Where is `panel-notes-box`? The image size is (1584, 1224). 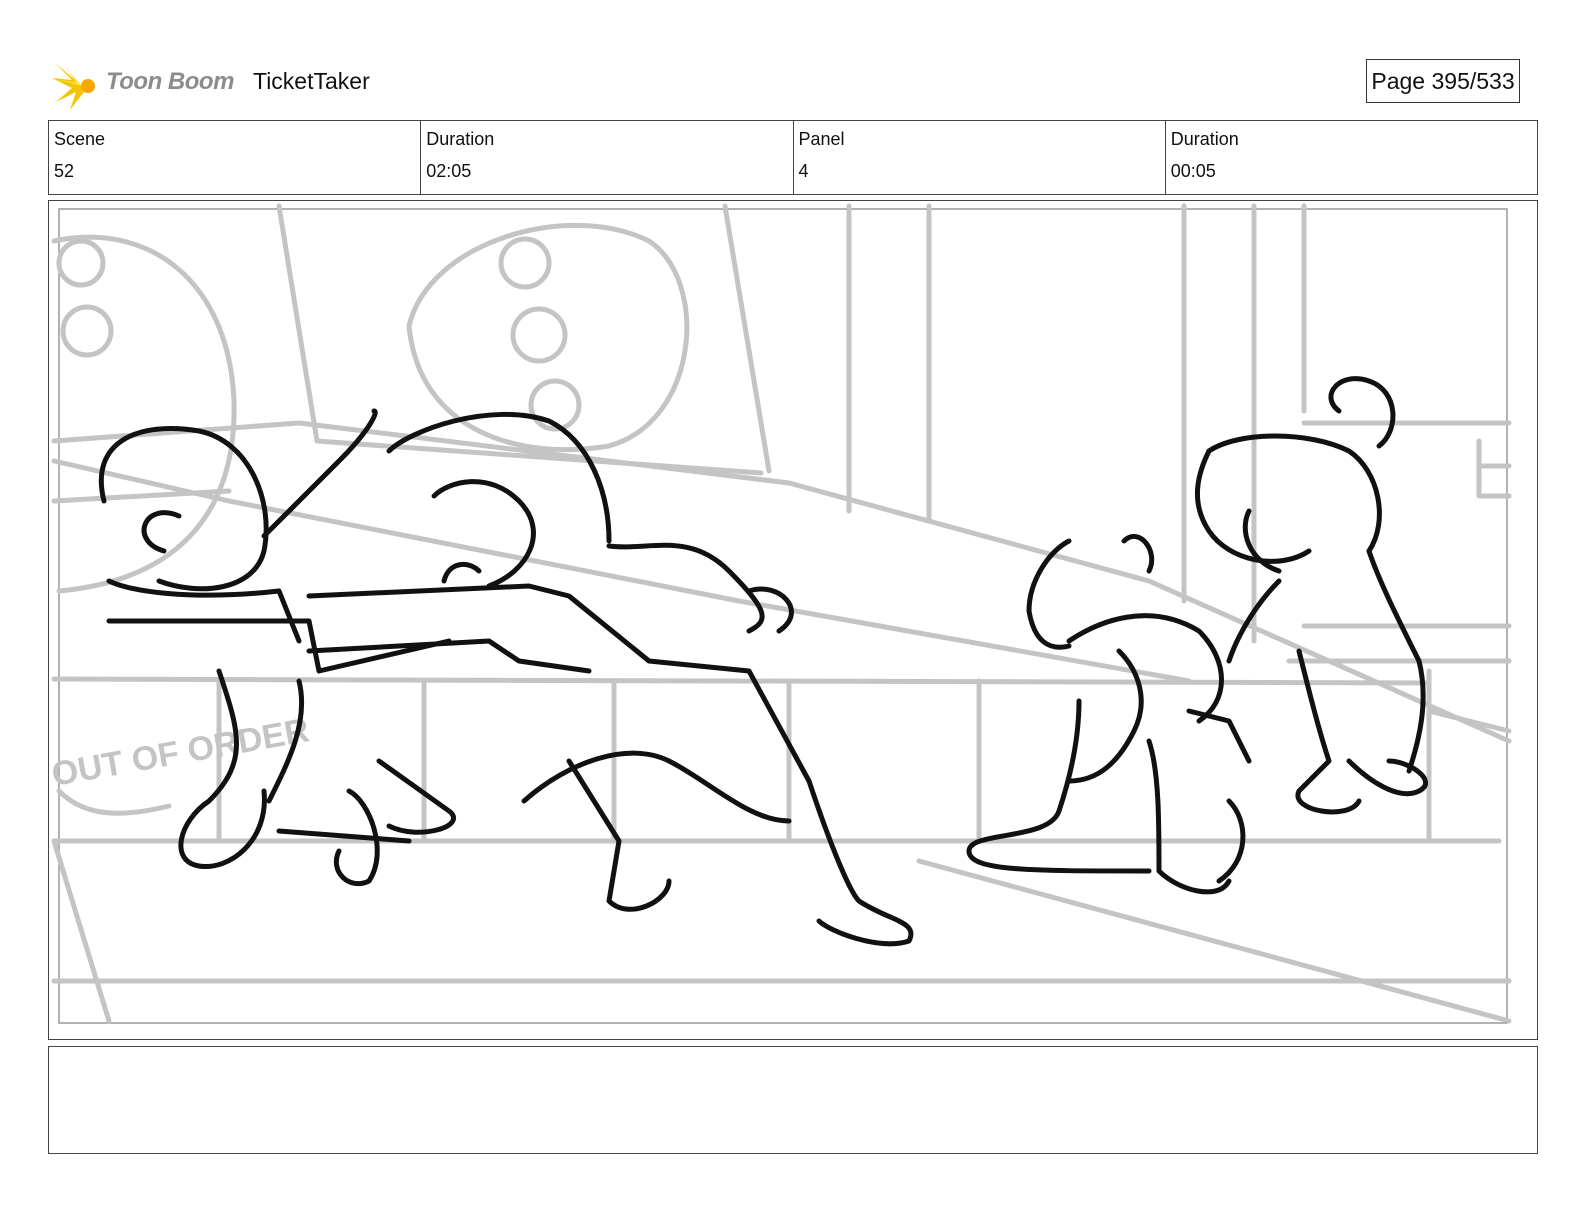
panel-notes-box is located at coordinates (793, 1100).